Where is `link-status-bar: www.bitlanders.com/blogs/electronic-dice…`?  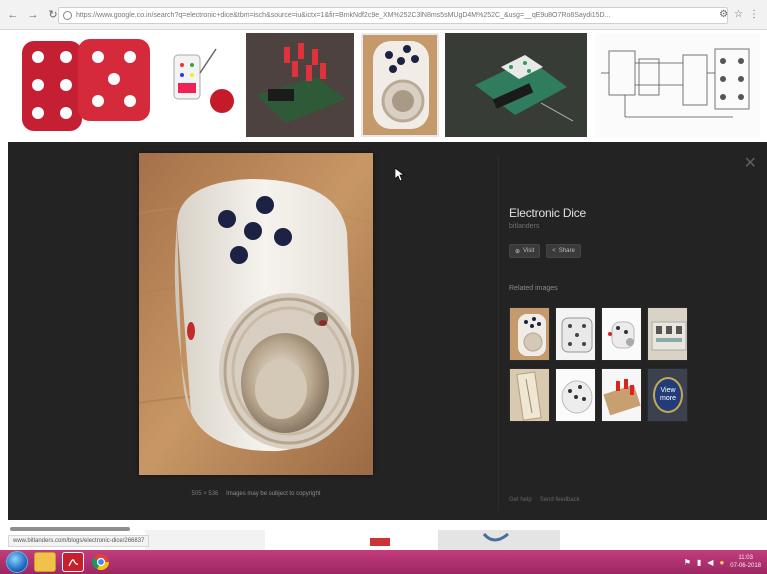
link-status-bar: www.bitlanders.com/blogs/electronic-dice… is located at coordinates (79, 541).